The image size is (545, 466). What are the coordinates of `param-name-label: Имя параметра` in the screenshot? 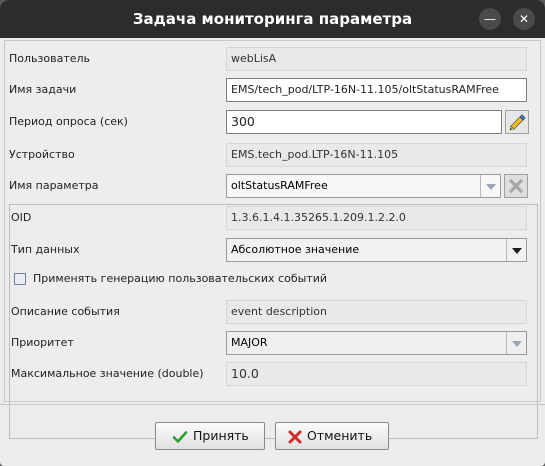 It's located at (54, 185).